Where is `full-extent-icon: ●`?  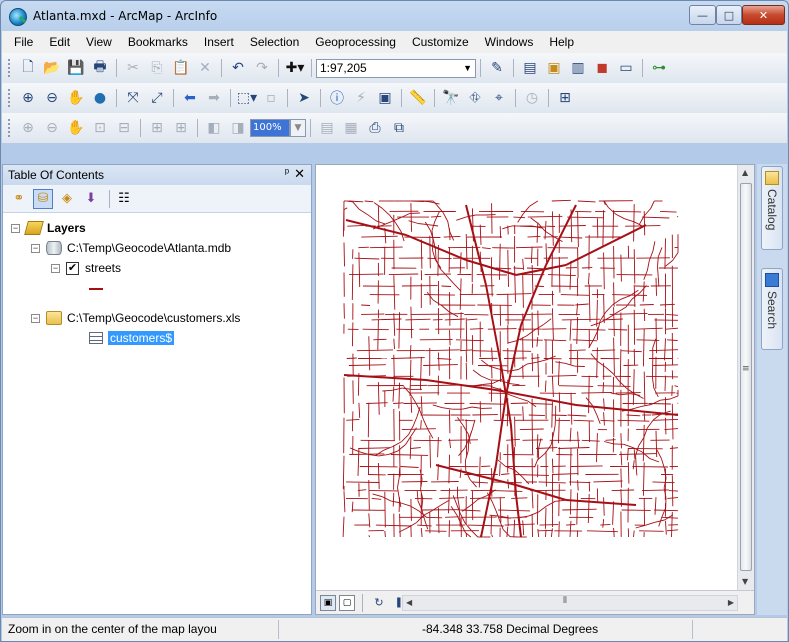
full-extent-icon: ● is located at coordinates (100, 98).